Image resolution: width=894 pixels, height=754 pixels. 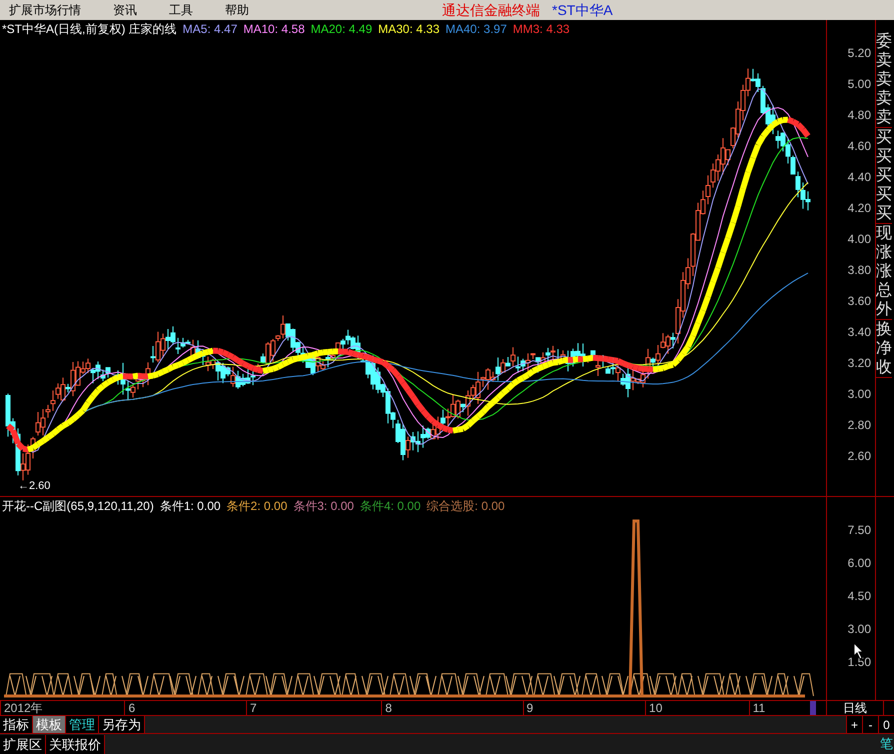 I want to click on axis-label: 4.60, so click(x=859, y=146).